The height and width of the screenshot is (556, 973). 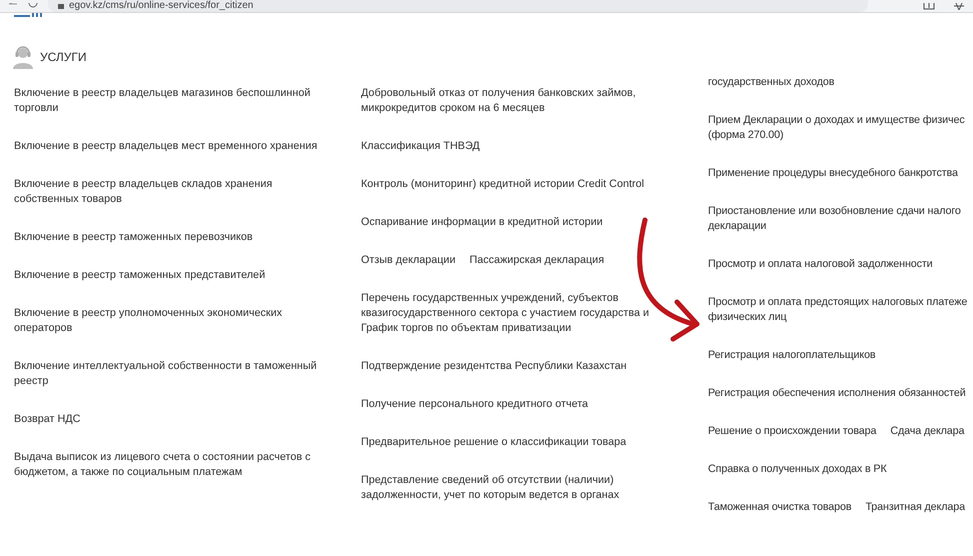 What do you see at coordinates (537, 260) in the screenshot?
I see `service-link: Пассажирская декларация` at bounding box center [537, 260].